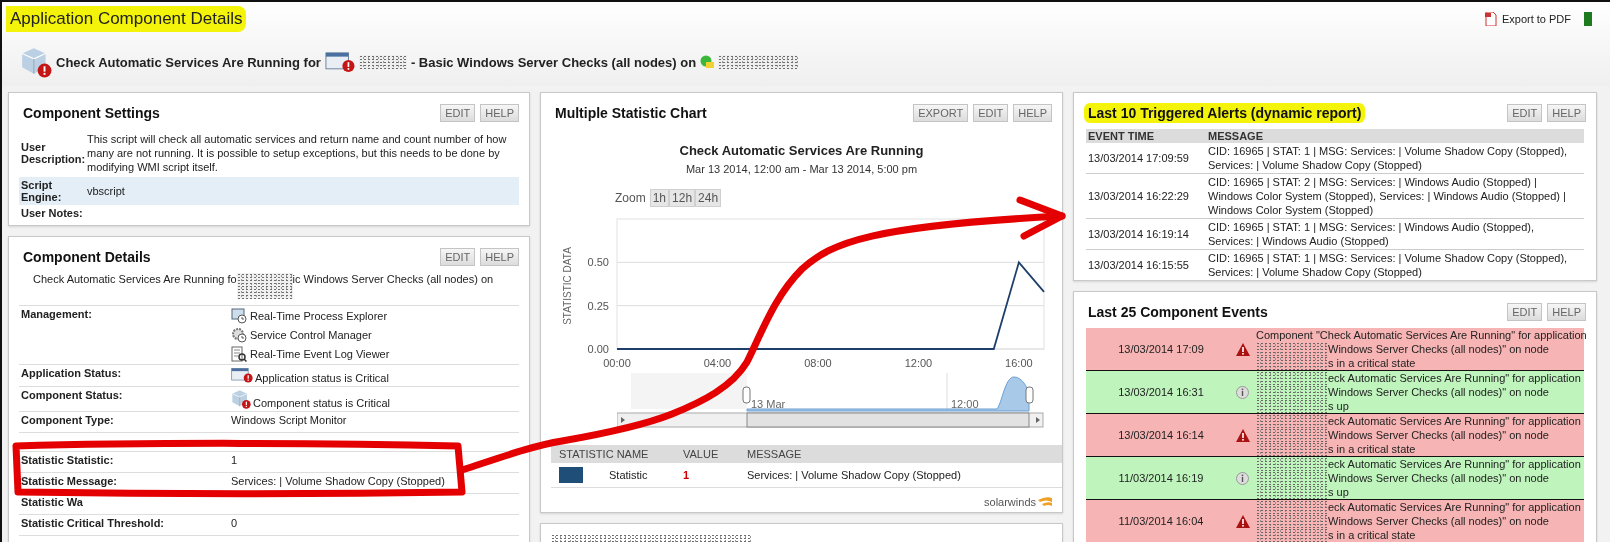  I want to click on axis-label: 0.25, so click(598, 305).